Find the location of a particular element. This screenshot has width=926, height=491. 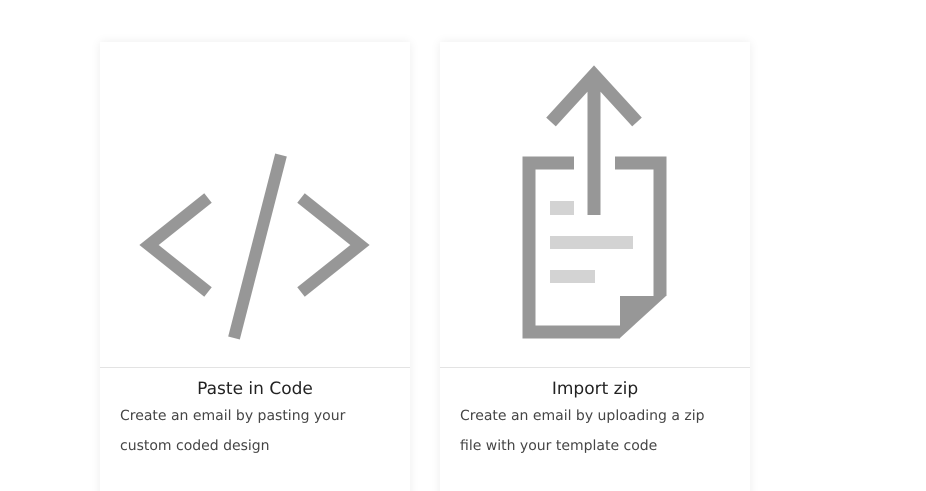

card-description: Create an email by pasting your custom coded design is located at coordinates (232, 431).